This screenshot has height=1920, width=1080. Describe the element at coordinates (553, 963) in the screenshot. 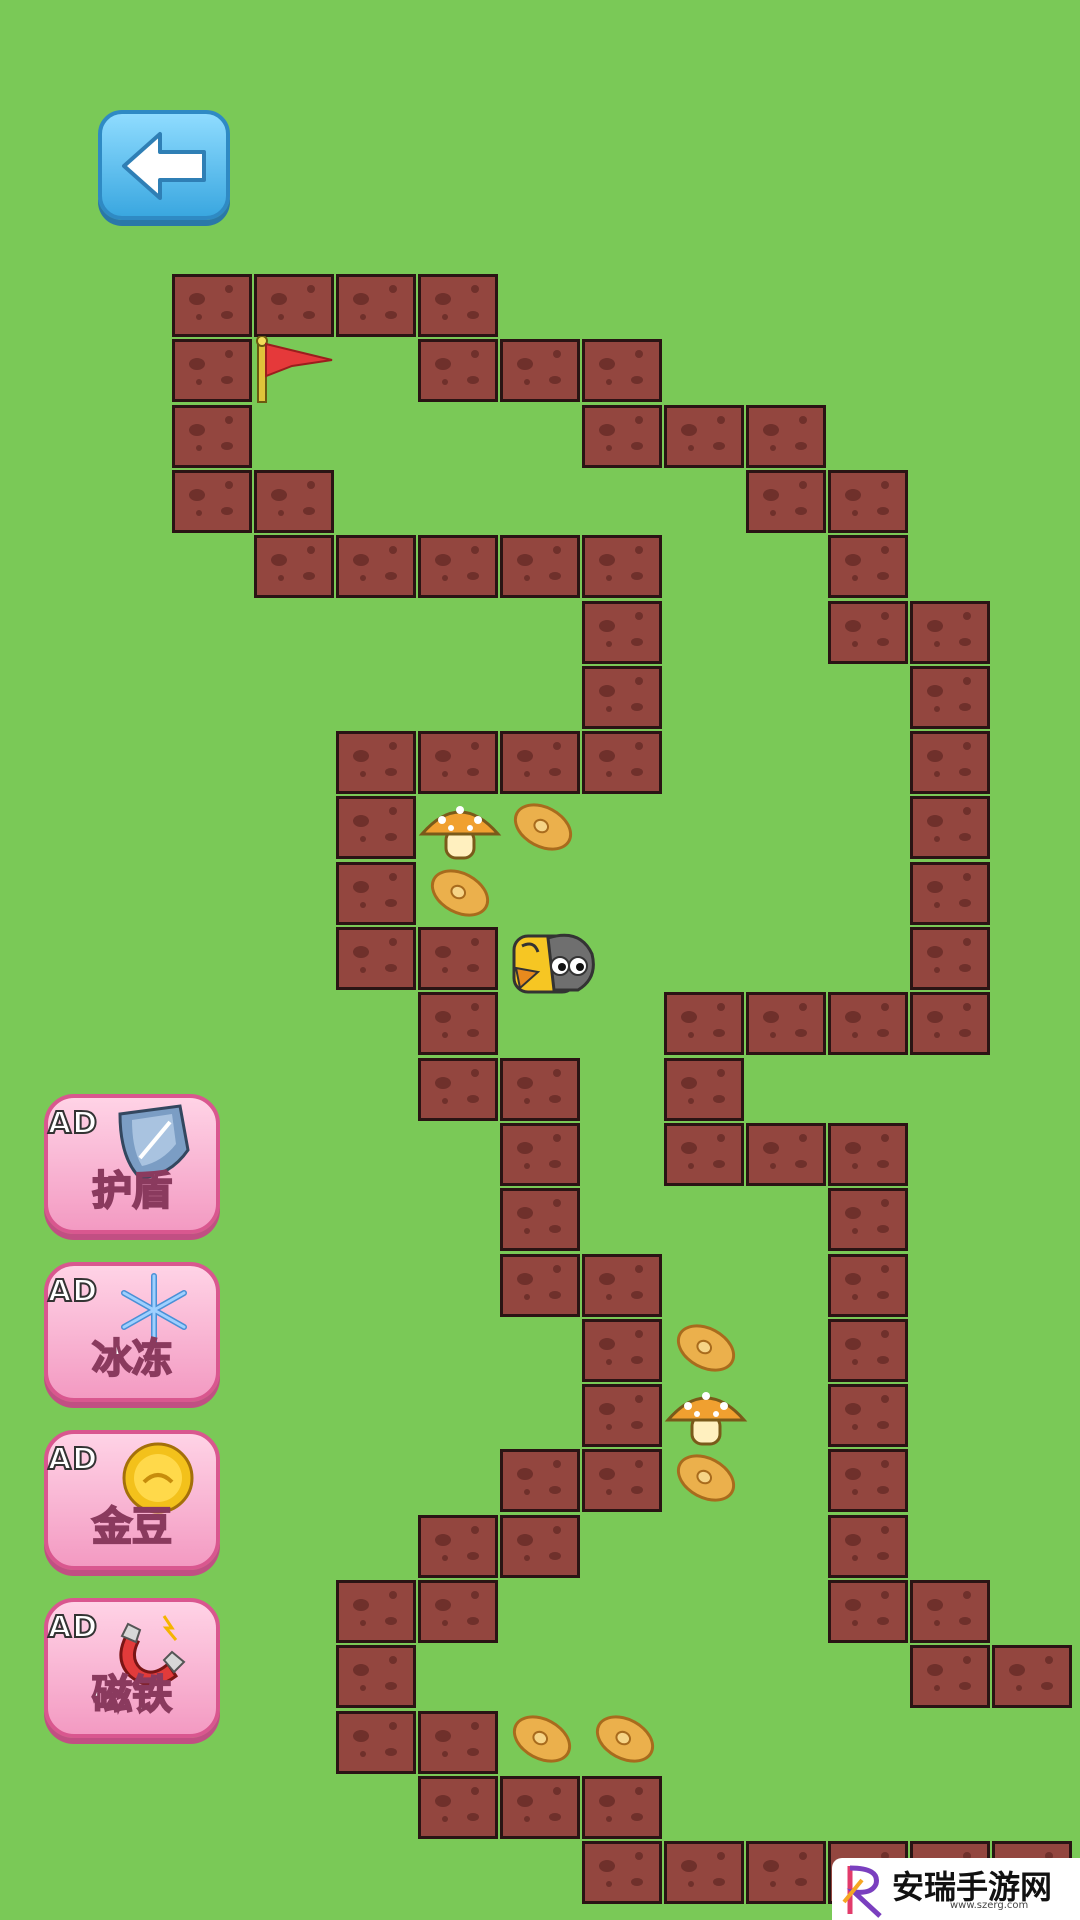

I see `yellow-bird-icon` at that location.